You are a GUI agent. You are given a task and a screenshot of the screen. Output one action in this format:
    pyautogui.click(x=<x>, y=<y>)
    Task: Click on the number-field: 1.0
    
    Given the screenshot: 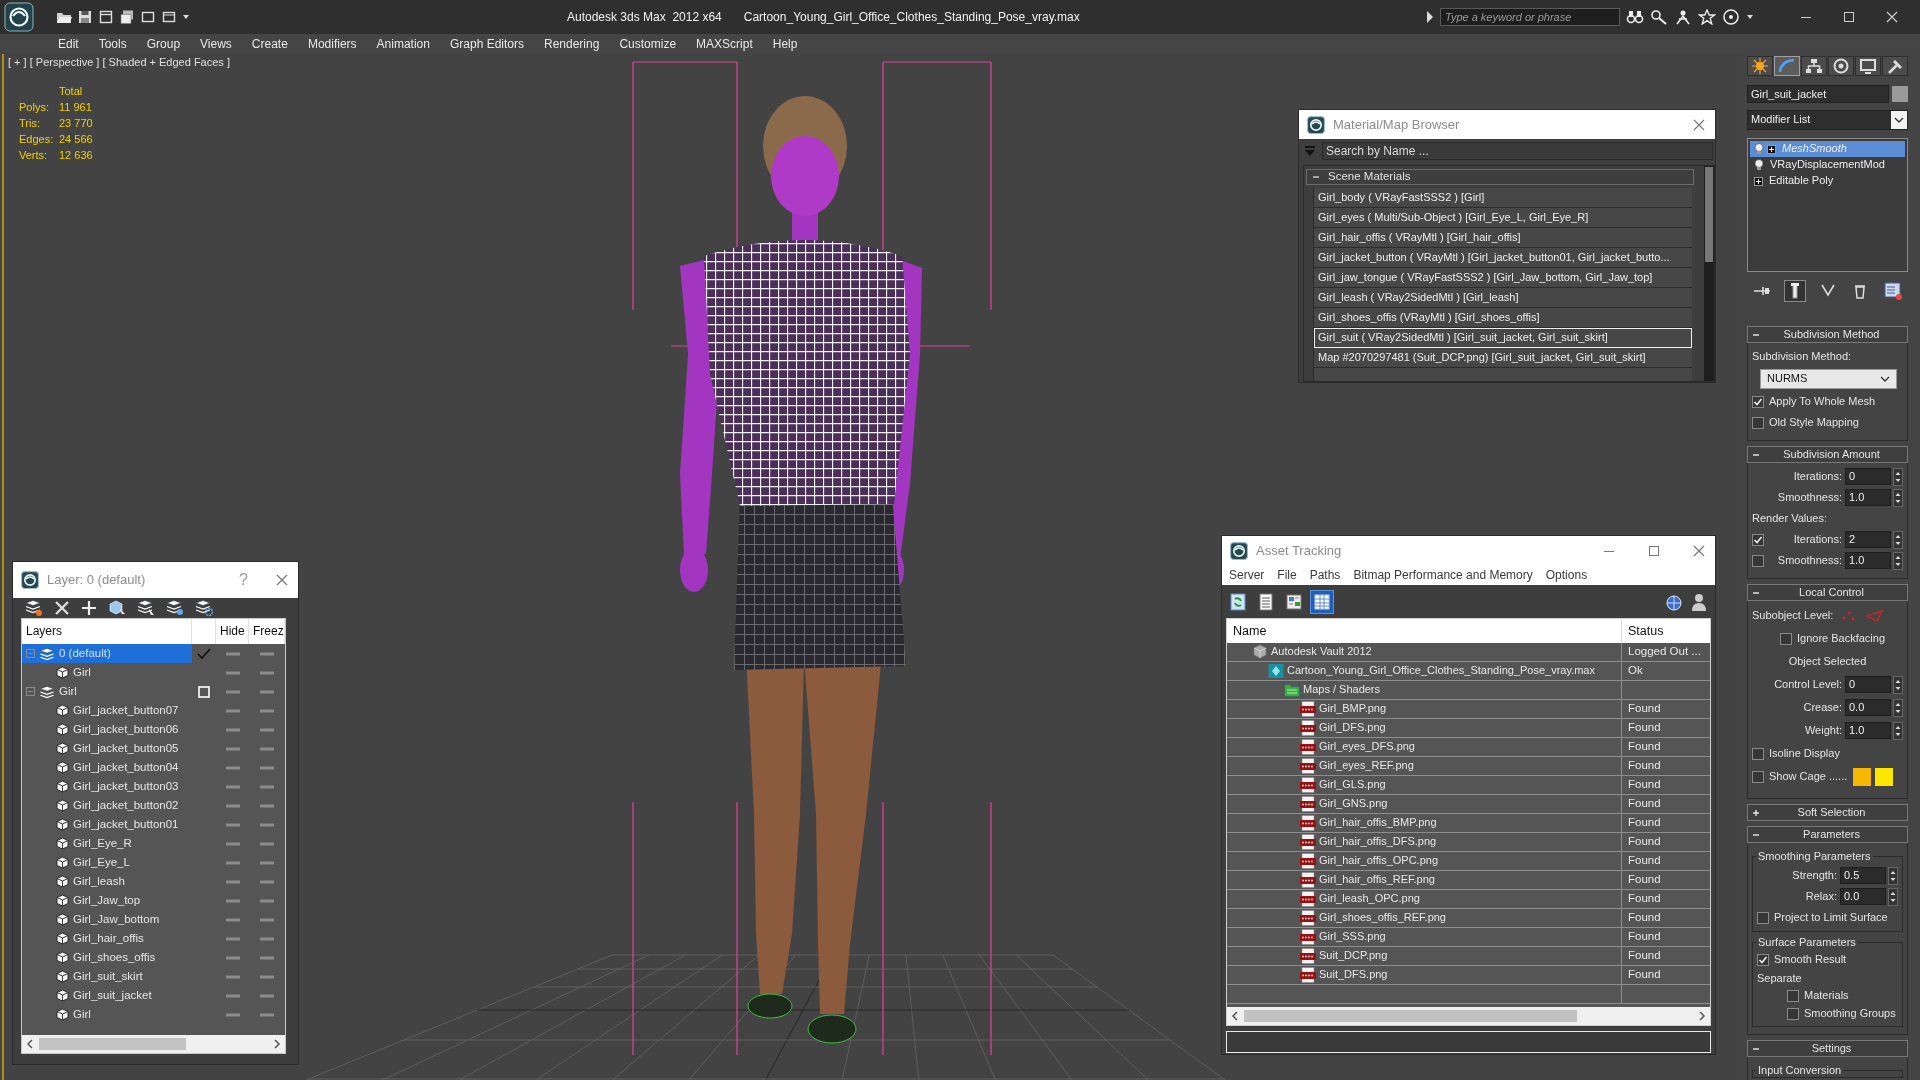 What is the action you would take?
    pyautogui.click(x=1868, y=497)
    